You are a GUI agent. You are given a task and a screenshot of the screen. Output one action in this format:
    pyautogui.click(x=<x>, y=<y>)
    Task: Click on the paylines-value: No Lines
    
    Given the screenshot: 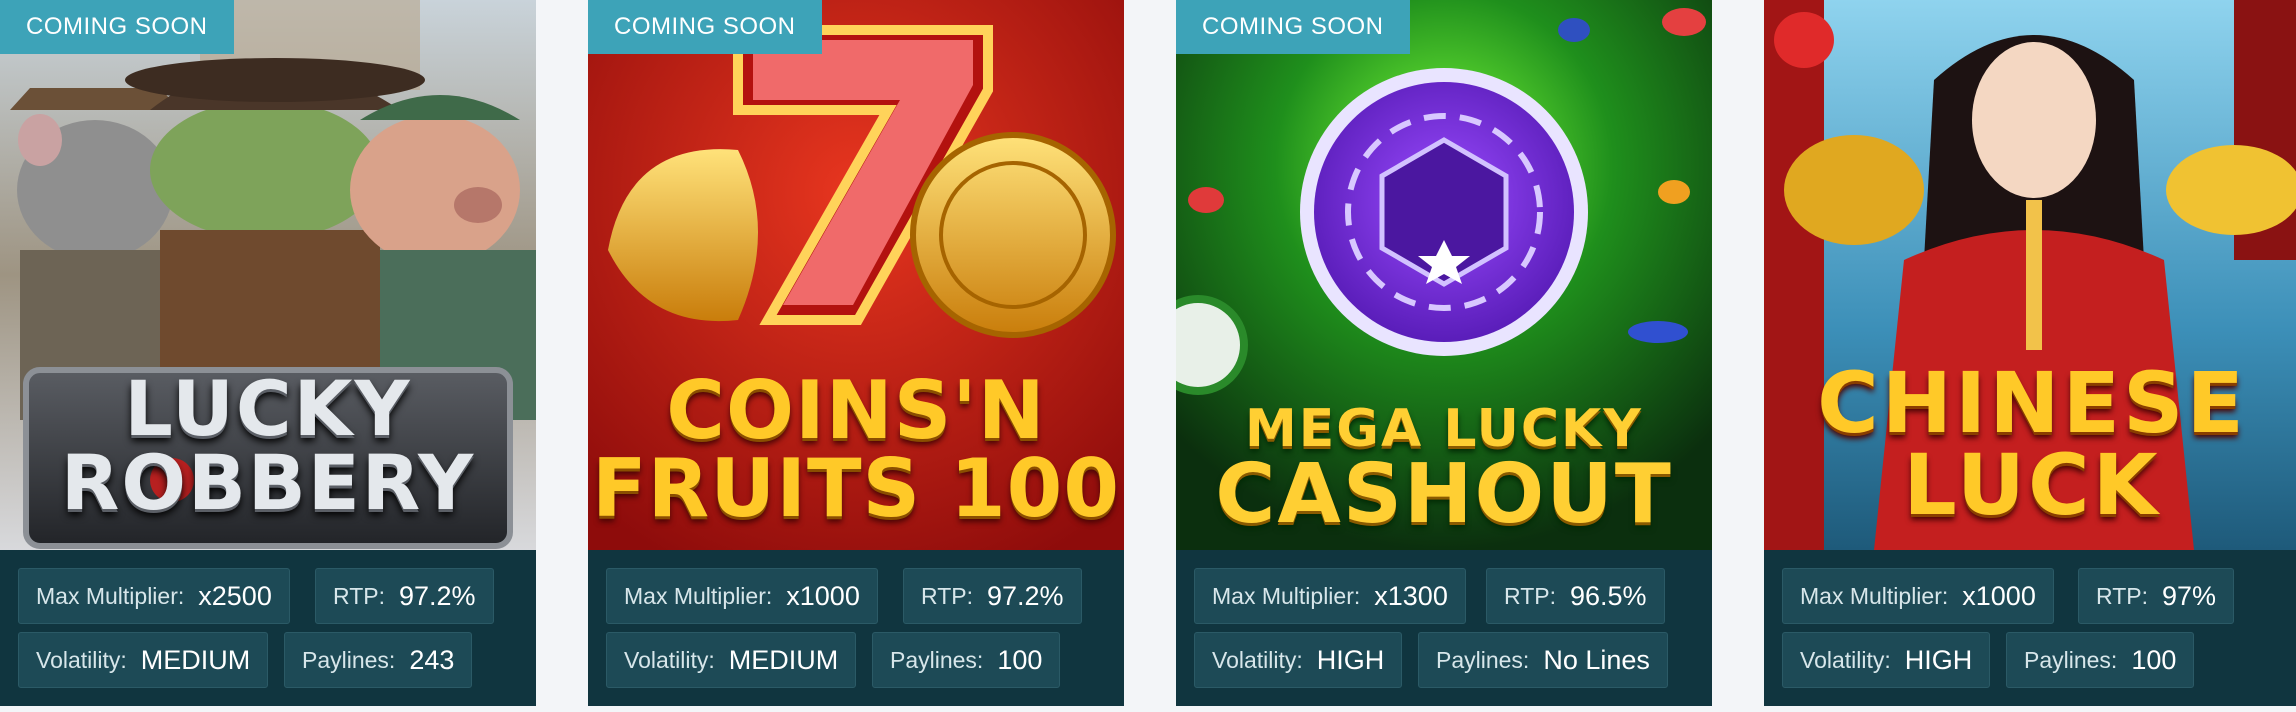 What is the action you would take?
    pyautogui.click(x=1596, y=659)
    